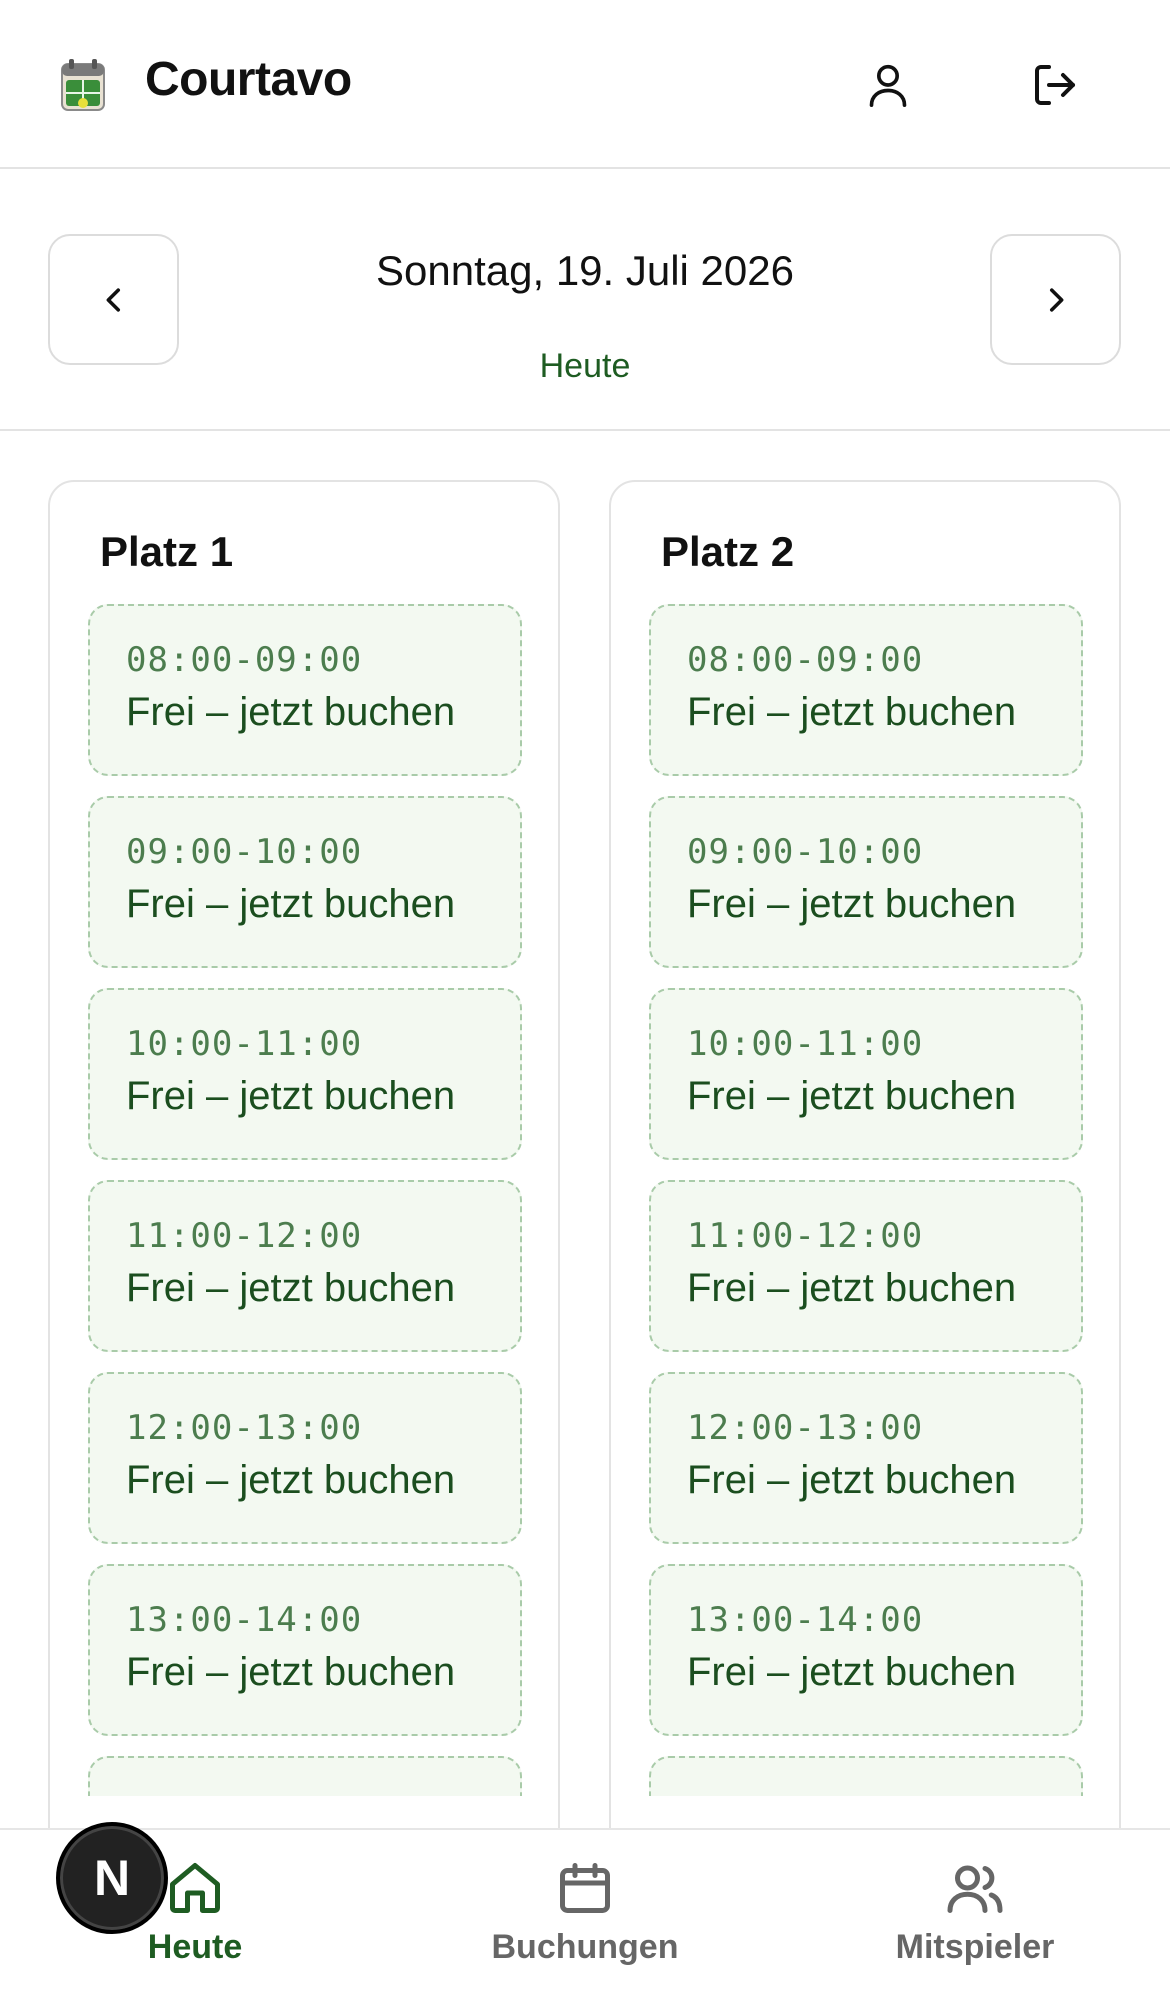 Image resolution: width=1170 pixels, height=1992 pixels. I want to click on nav-label: Buchungen, so click(585, 1947).